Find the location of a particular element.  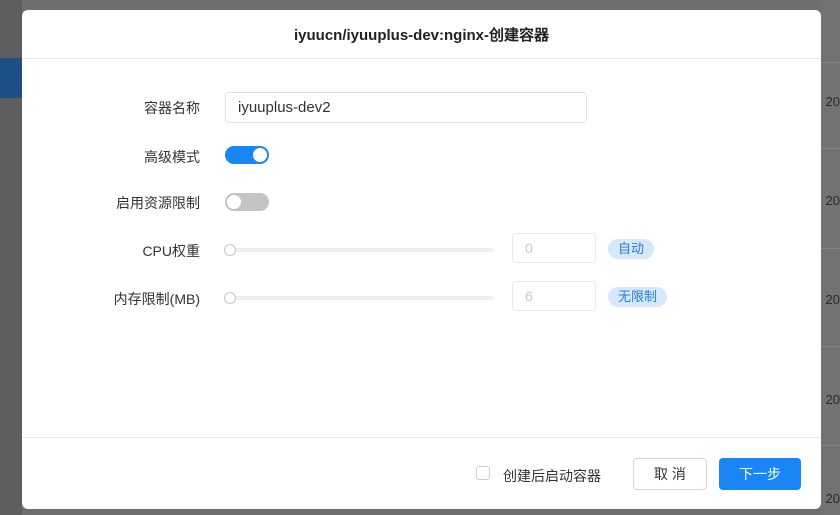

cpu-weight-slider-handle is located at coordinates (230, 250).